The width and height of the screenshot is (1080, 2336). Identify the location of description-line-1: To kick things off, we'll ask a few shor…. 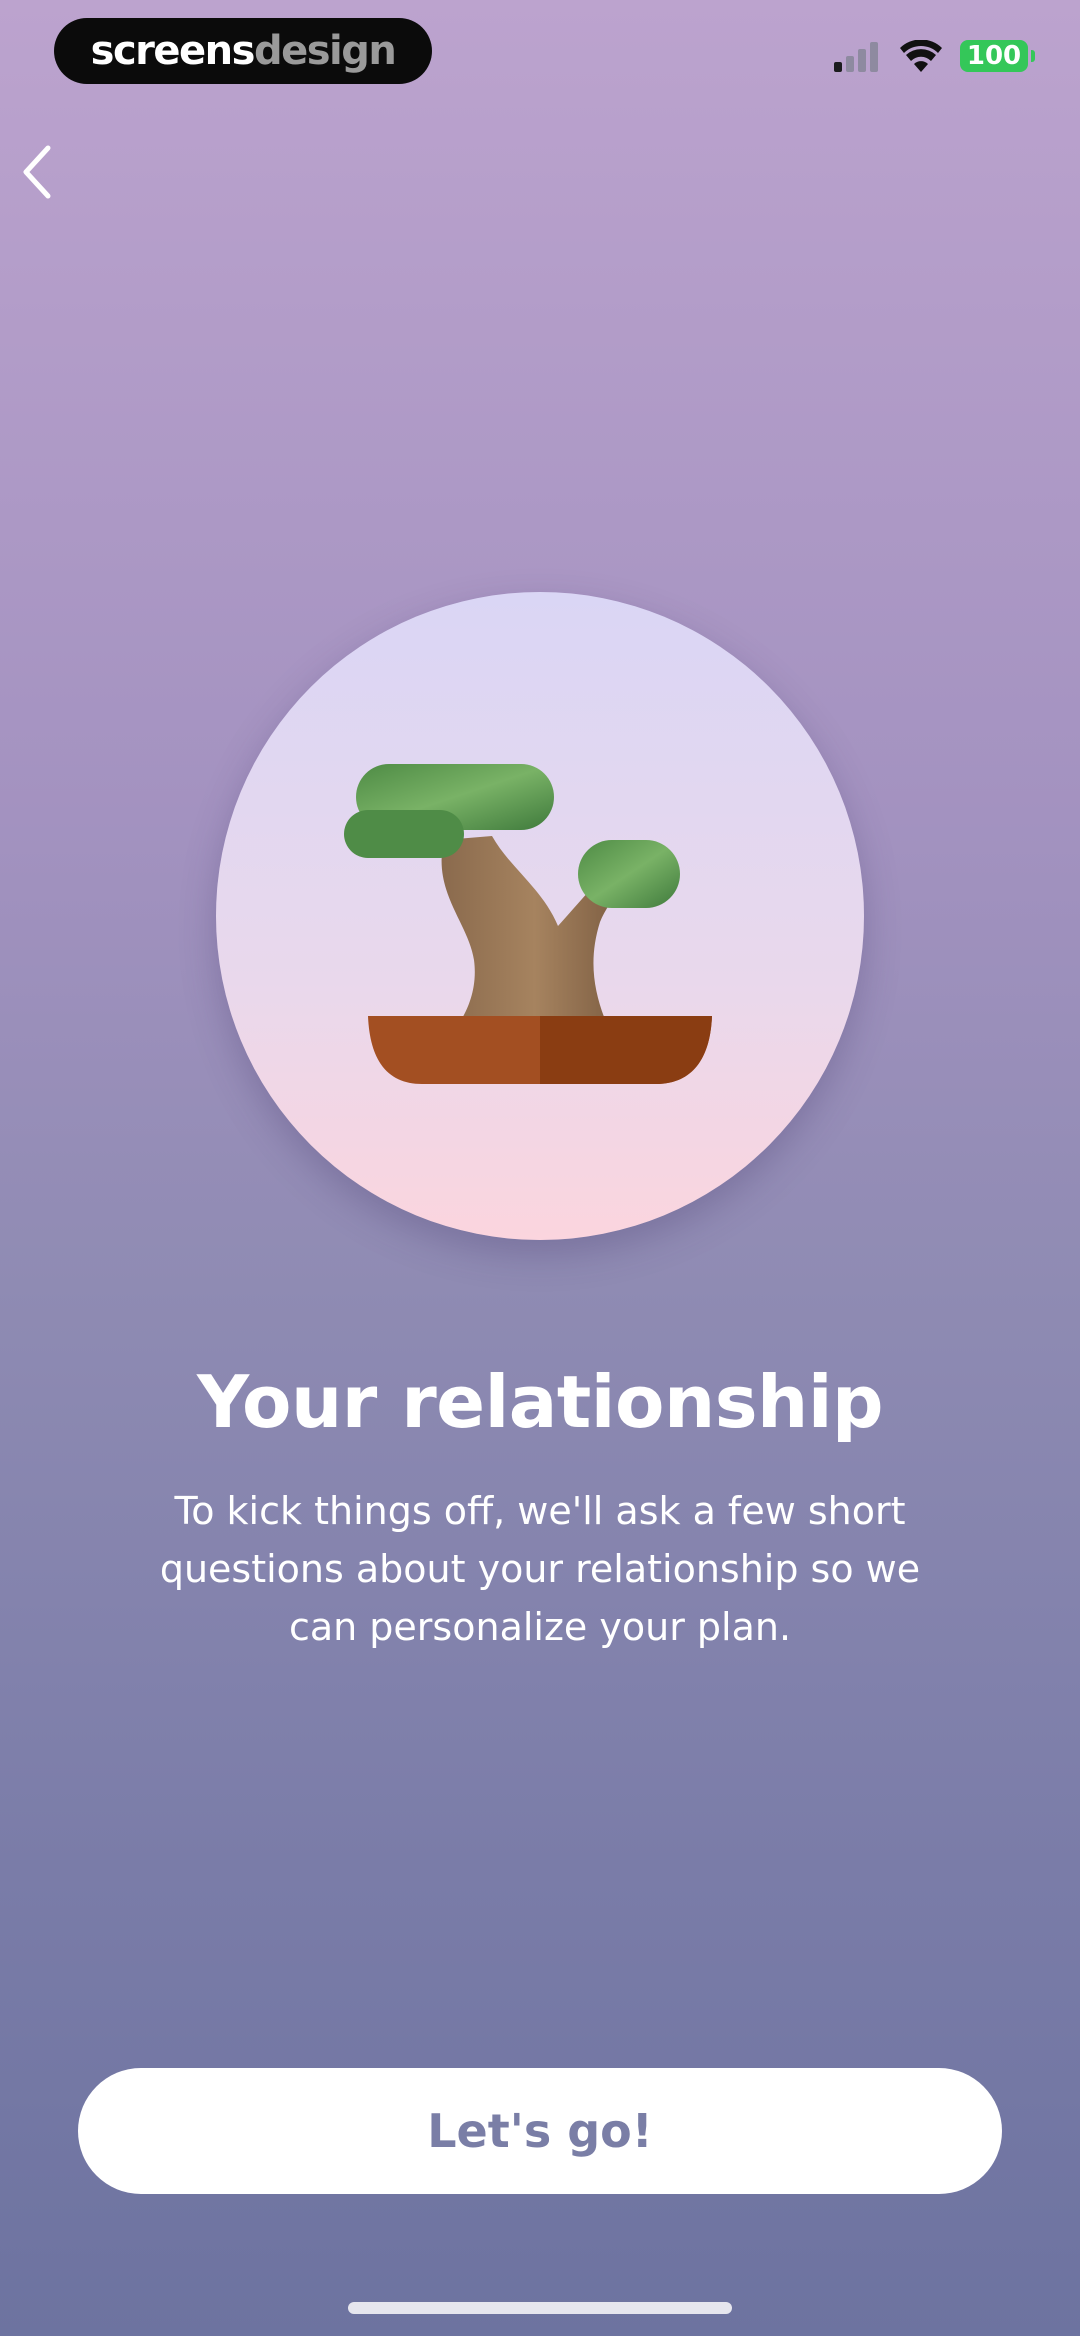
(540, 1511).